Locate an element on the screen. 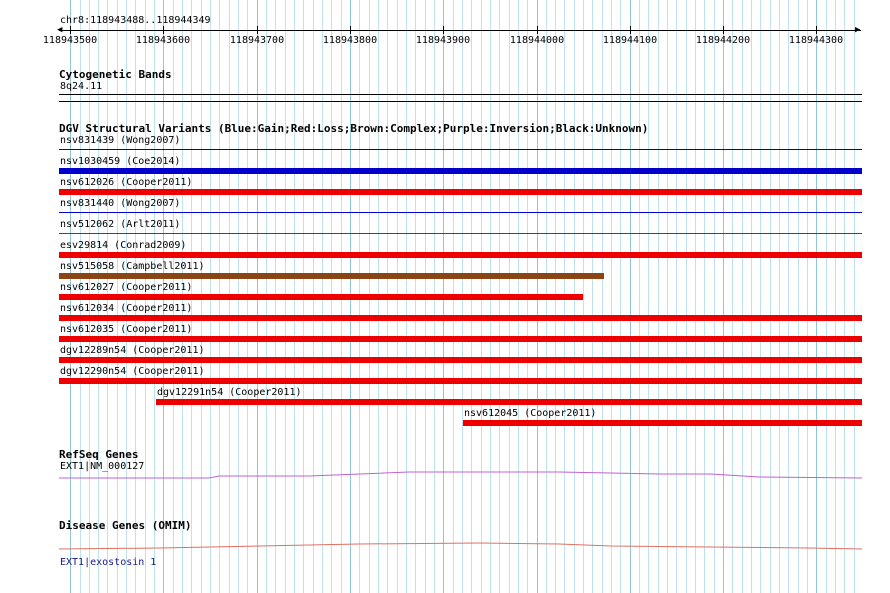 This screenshot has height=593, width=890. variant-label: nsv612026 (Cooper2011) is located at coordinates (126, 183).